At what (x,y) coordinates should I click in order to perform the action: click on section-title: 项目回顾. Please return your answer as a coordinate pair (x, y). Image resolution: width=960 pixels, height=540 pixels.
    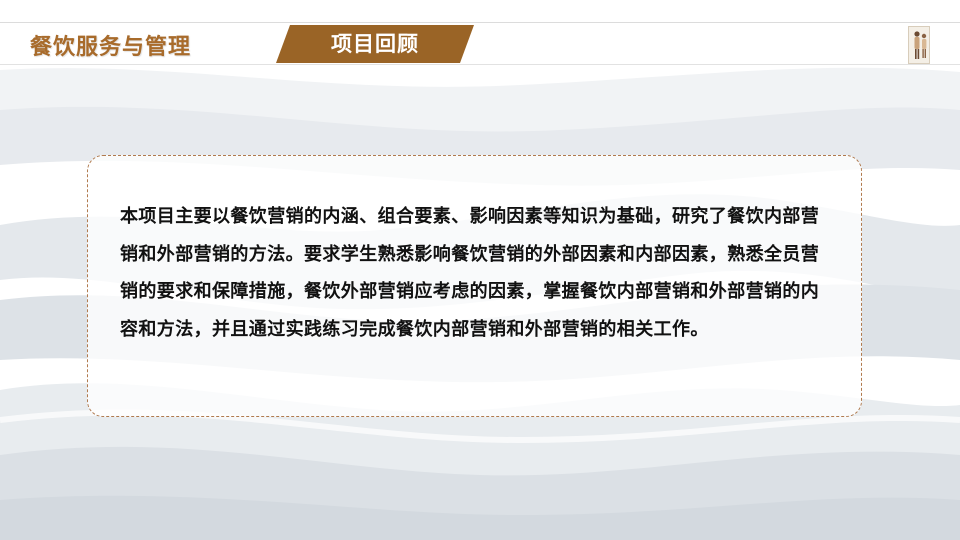
    Looking at the image, I should click on (375, 44).